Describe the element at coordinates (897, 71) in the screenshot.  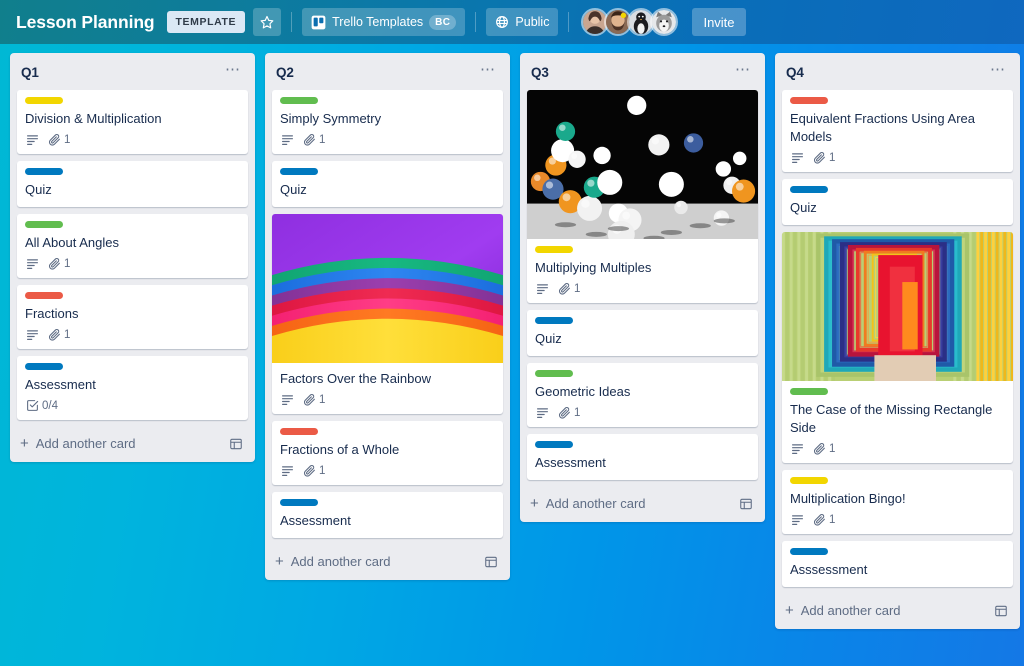
I see `list-header: Q4 ⋯` at that location.